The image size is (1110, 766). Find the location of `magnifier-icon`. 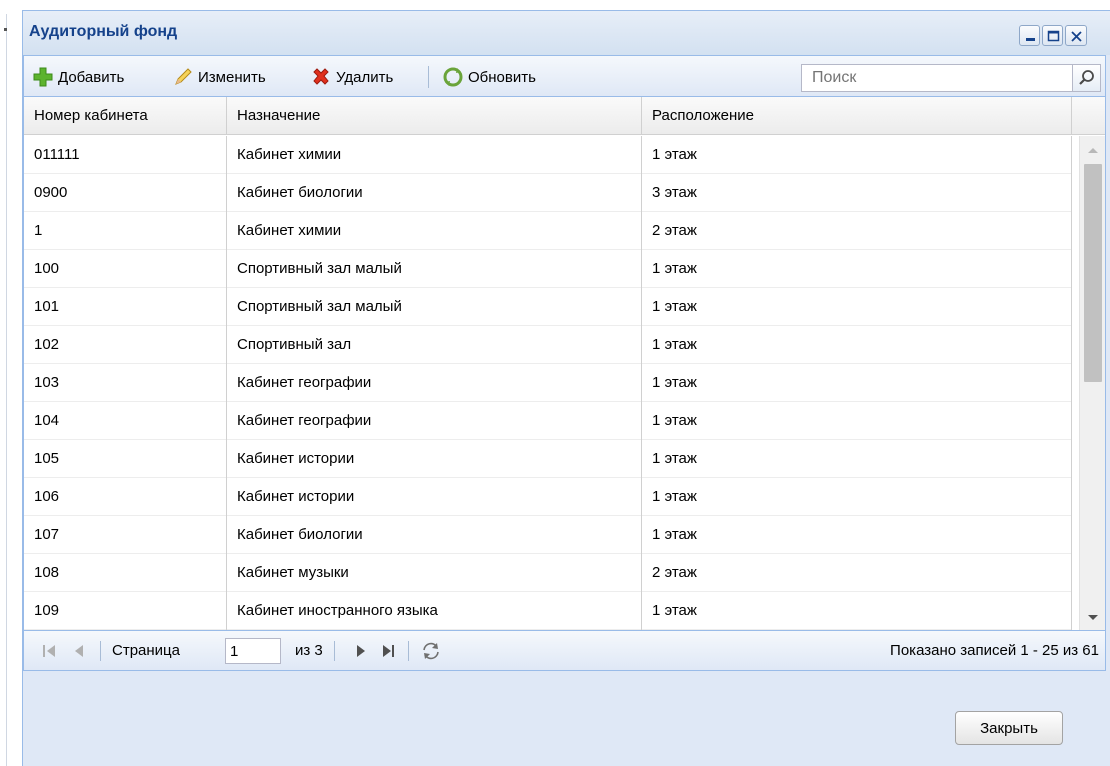

magnifier-icon is located at coordinates (1086, 77).